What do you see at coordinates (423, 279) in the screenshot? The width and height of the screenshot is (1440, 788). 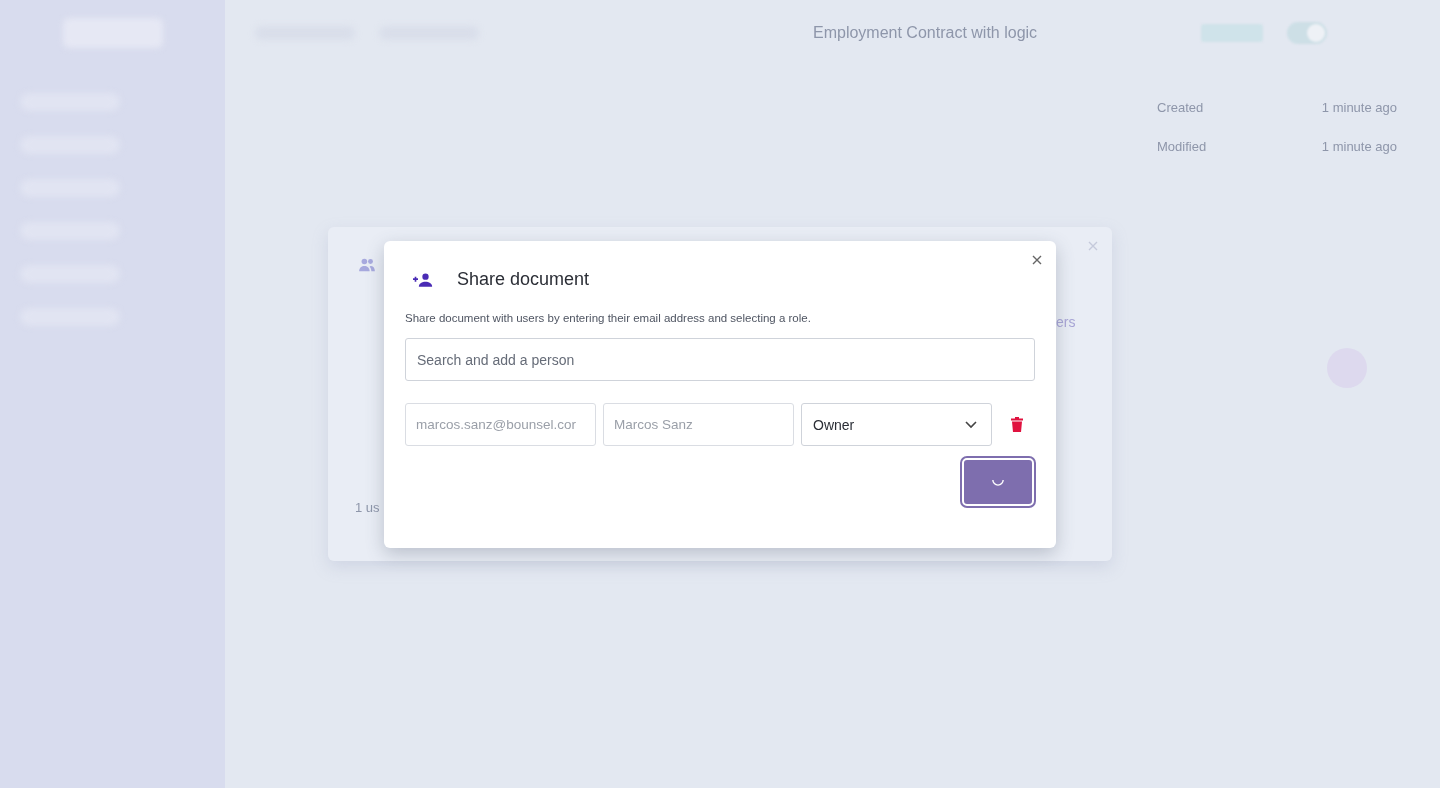 I see `add-person-icon` at bounding box center [423, 279].